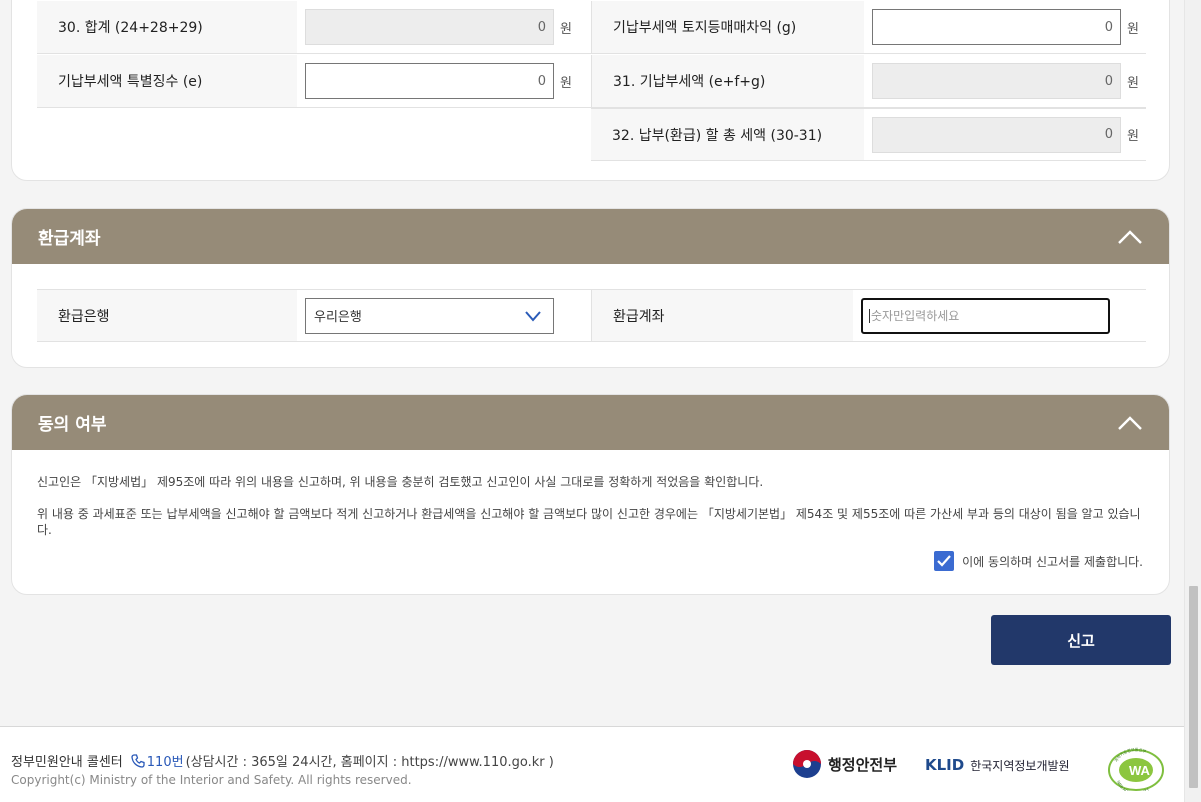  I want to click on panel-header: 동의 여부, so click(590, 422).